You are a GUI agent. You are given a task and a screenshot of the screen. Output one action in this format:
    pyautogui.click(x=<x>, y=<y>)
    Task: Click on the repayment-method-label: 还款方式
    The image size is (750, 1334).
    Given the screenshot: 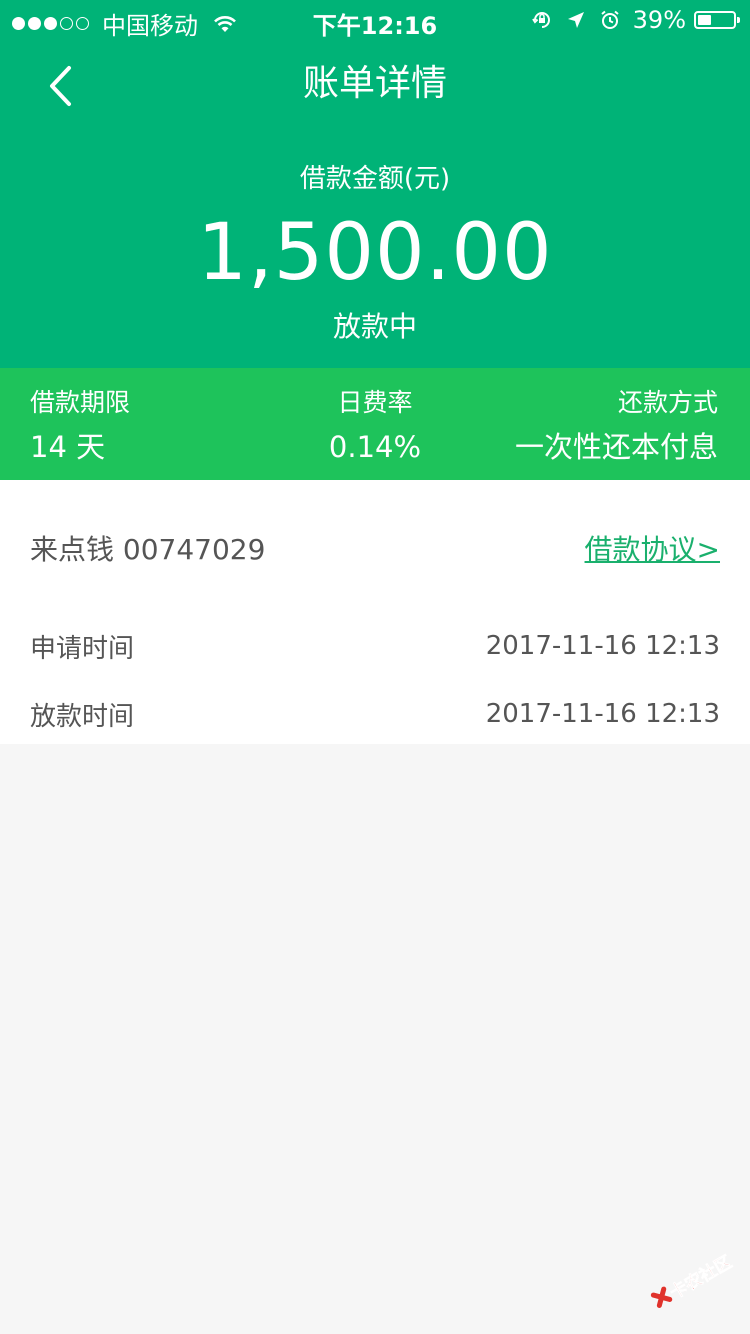 What is the action you would take?
    pyautogui.click(x=667, y=402)
    